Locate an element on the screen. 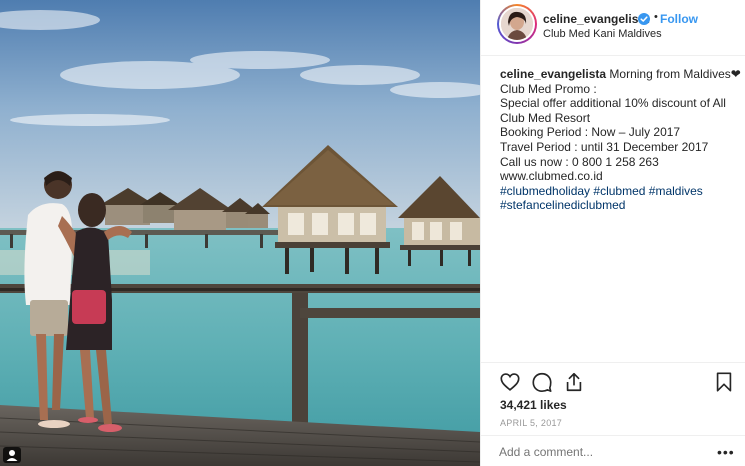 The width and height of the screenshot is (745, 466). caption-username-link: celine_evangelista is located at coordinates (553, 74).